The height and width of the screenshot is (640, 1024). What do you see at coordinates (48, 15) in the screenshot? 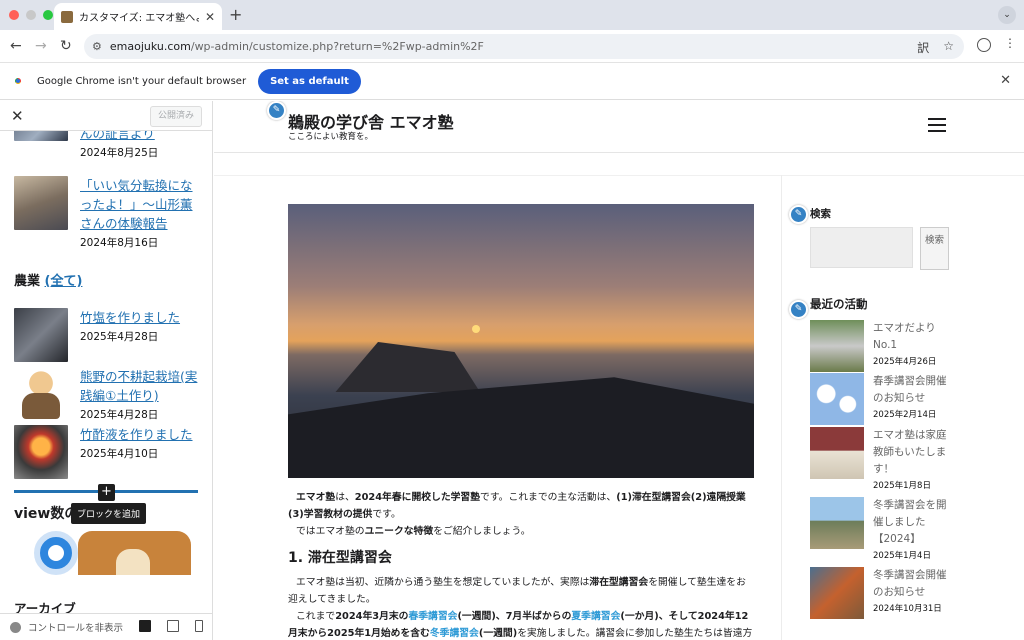
I see `maximize-window-button` at bounding box center [48, 15].